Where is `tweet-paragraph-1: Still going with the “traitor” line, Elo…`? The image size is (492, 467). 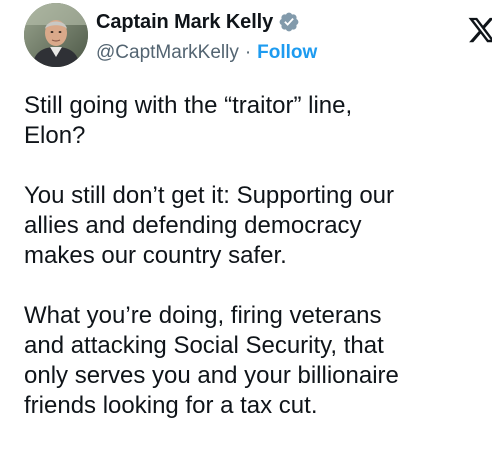
tweet-paragraph-1: Still going with the “traitor” line, Elo… is located at coordinates (188, 120).